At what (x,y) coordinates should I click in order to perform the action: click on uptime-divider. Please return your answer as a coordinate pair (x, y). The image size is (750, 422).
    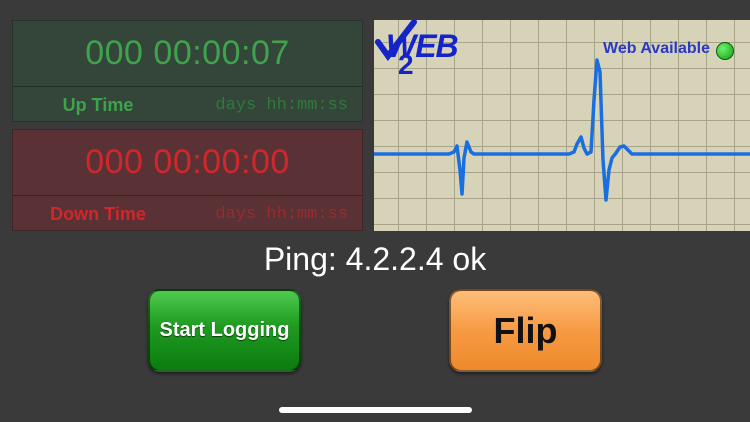
    Looking at the image, I should click on (187, 86).